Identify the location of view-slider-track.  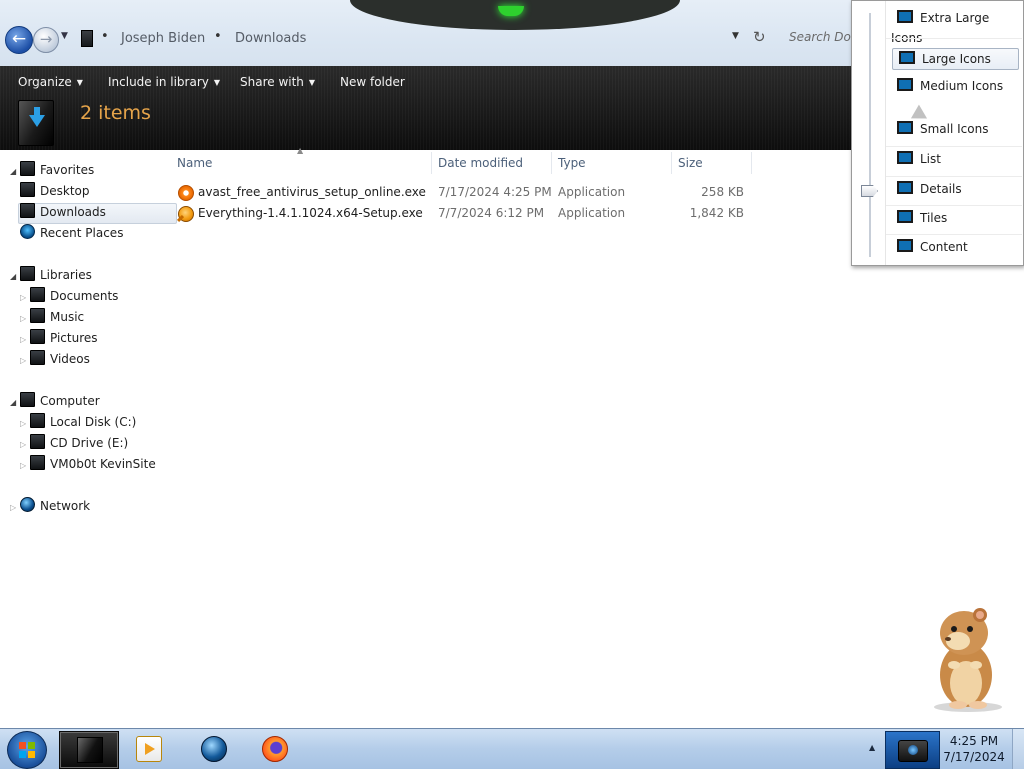
(870, 135).